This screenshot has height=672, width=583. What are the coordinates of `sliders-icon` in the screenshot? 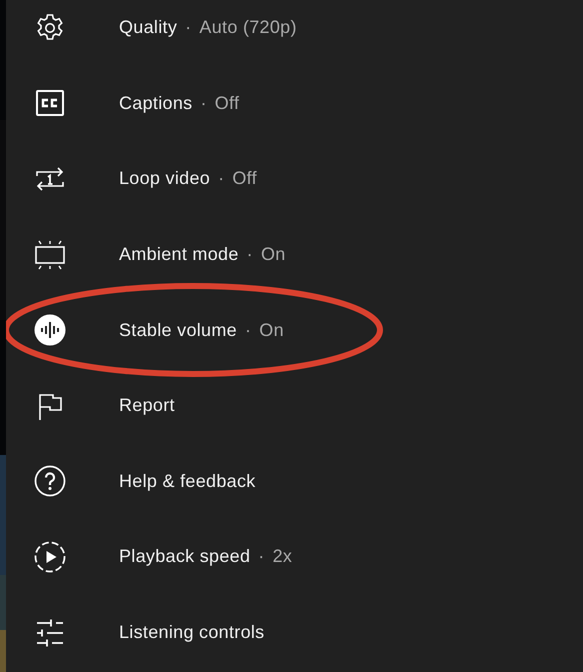 It's located at (50, 632).